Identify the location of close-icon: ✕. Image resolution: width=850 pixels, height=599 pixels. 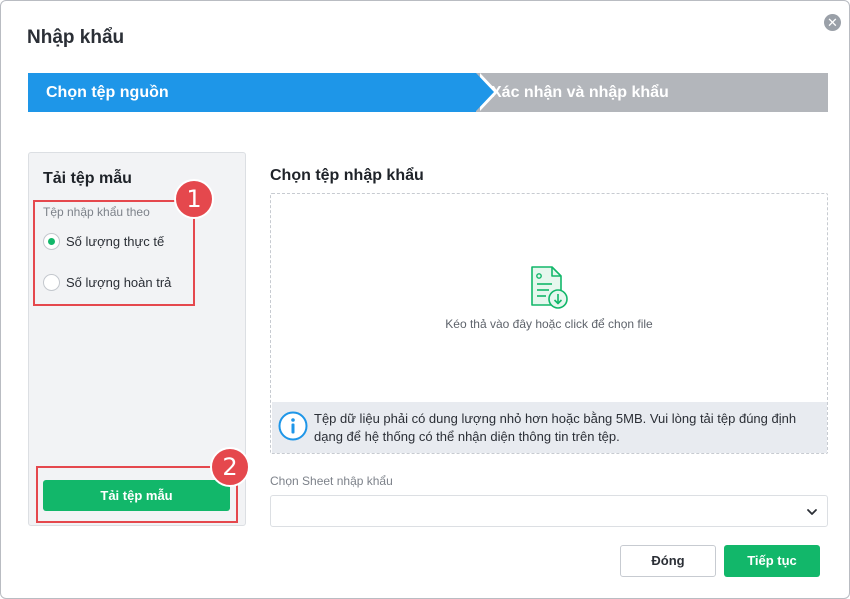
(832, 22).